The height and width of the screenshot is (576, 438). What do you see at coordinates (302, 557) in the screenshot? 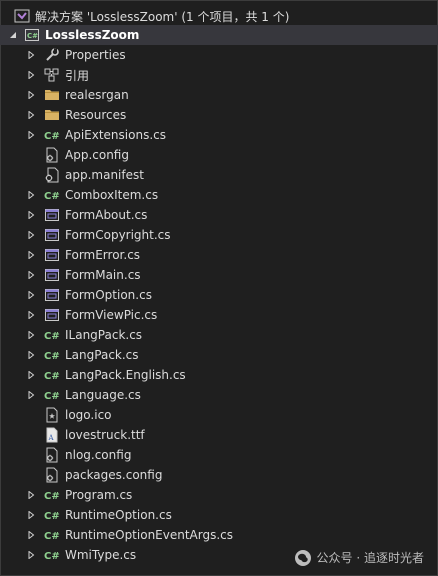
I see `wechat-icon` at bounding box center [302, 557].